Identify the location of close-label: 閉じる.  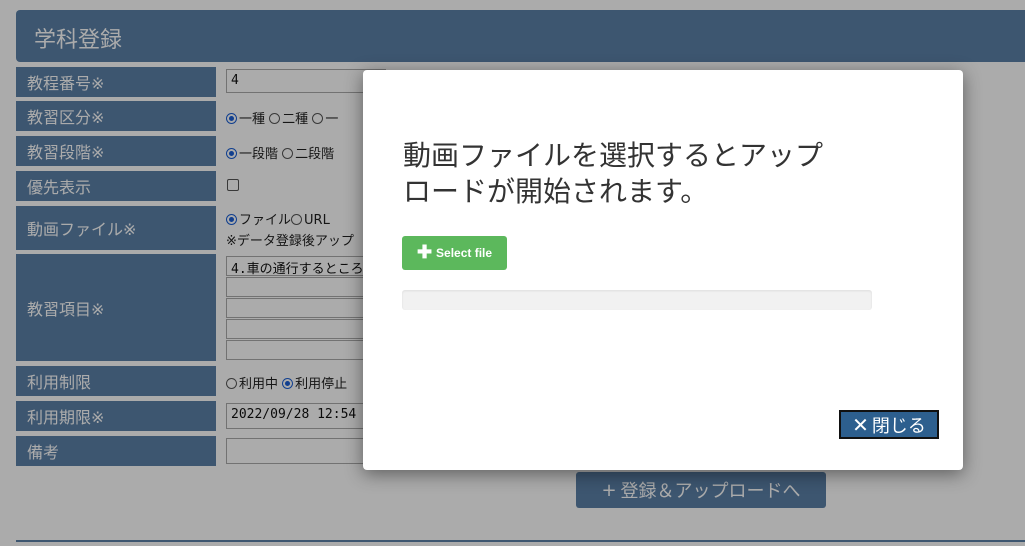
(898, 426).